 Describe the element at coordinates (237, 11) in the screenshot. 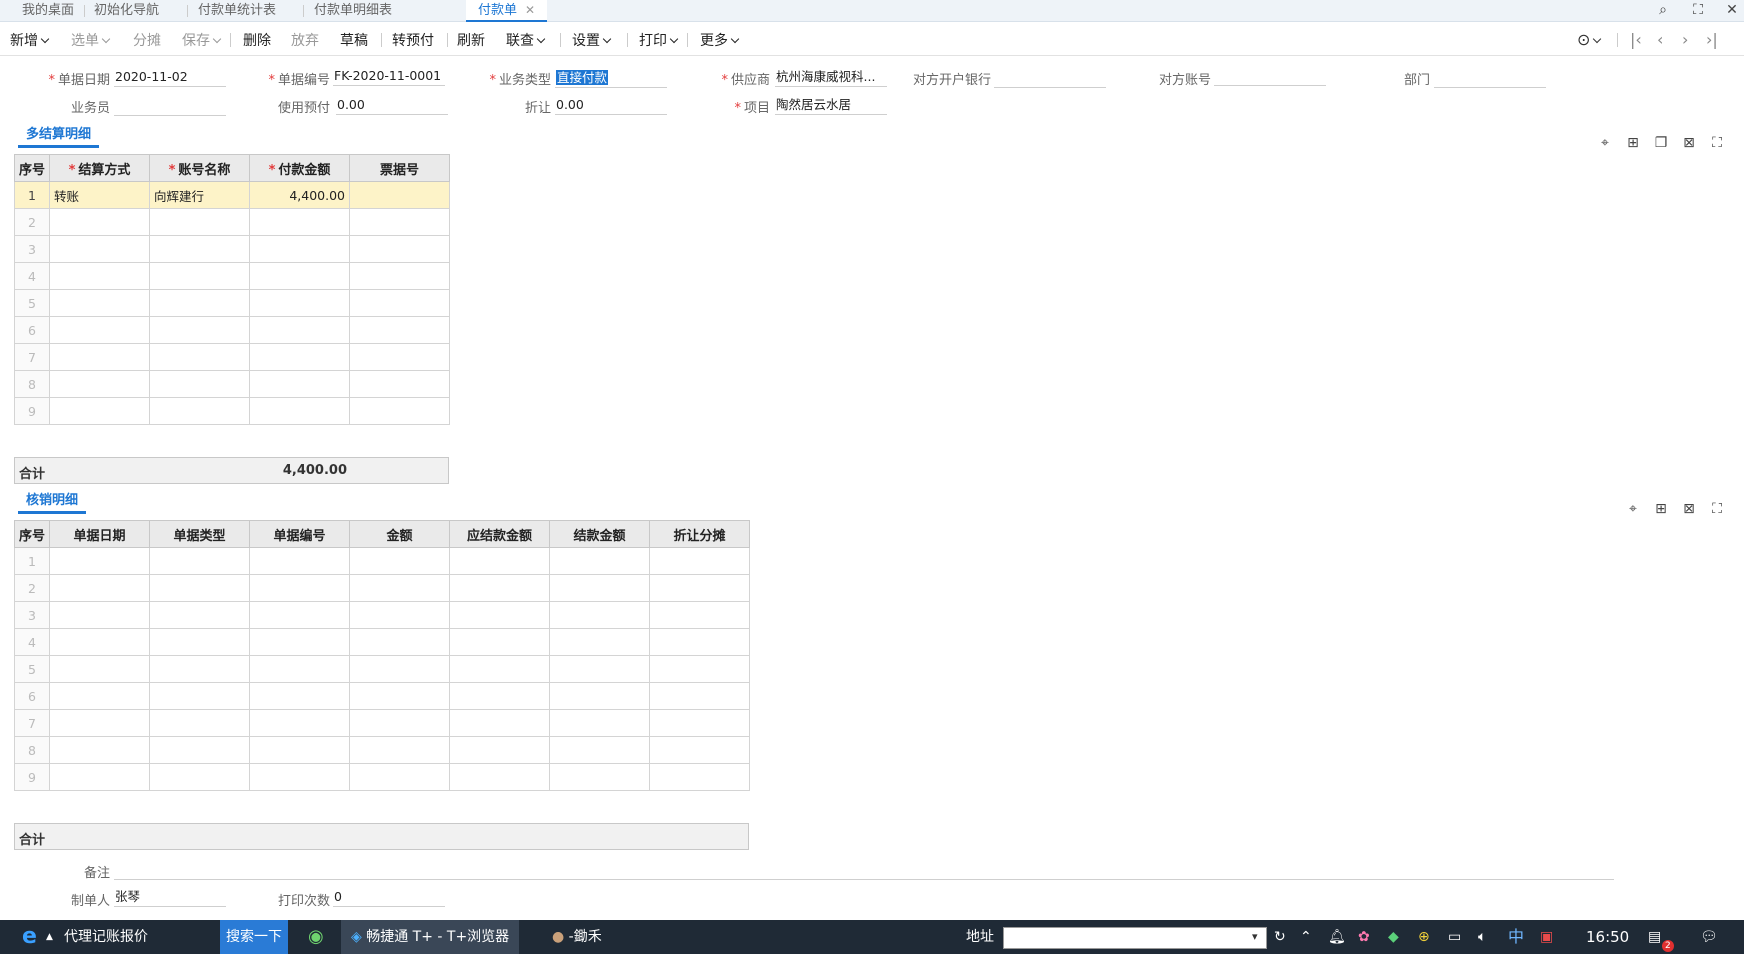

I see `tab-payment-stats: 付款单统计表` at that location.